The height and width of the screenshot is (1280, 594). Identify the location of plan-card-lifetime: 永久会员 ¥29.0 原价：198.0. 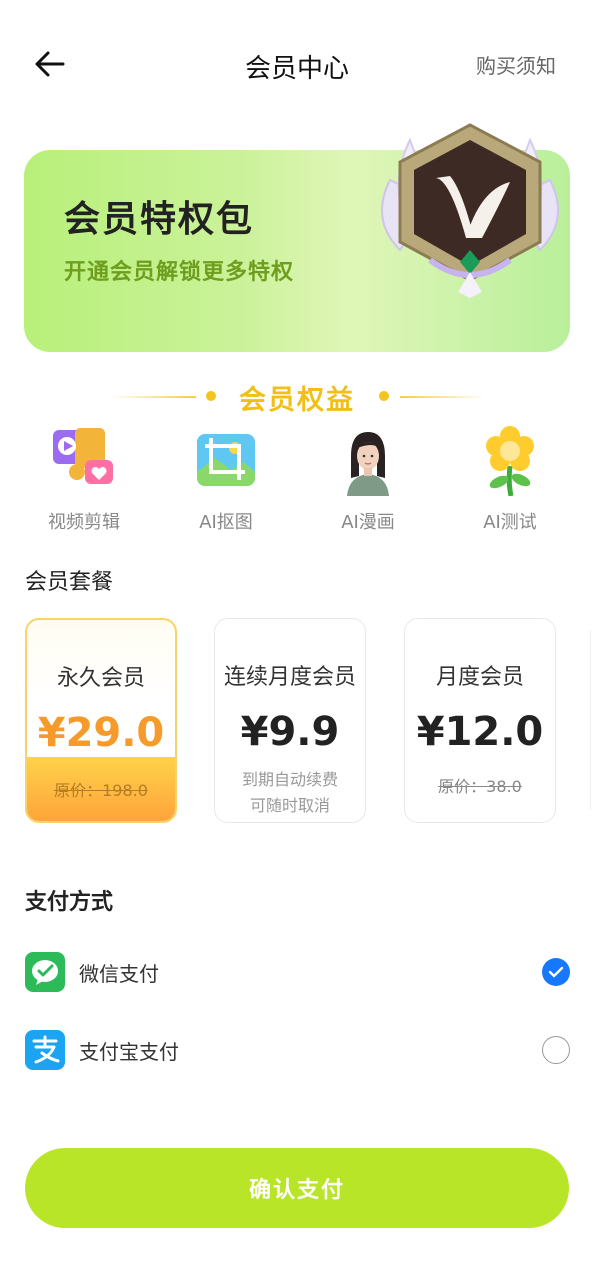
(101, 720).